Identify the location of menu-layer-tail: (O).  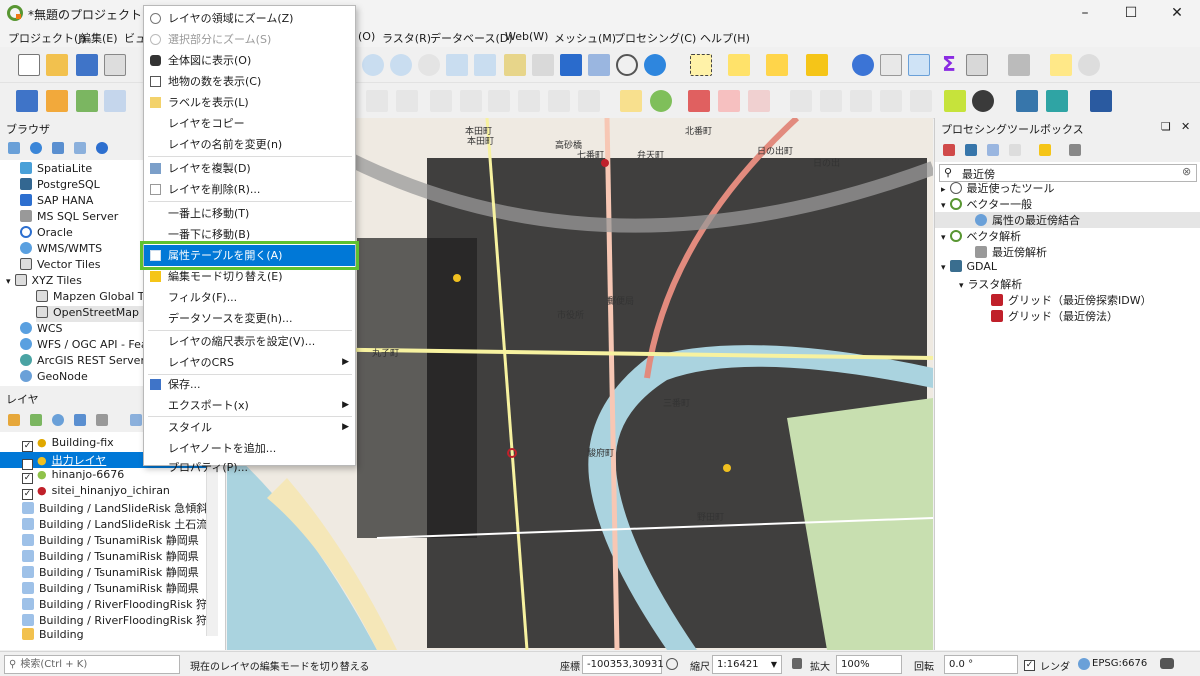
(366, 36).